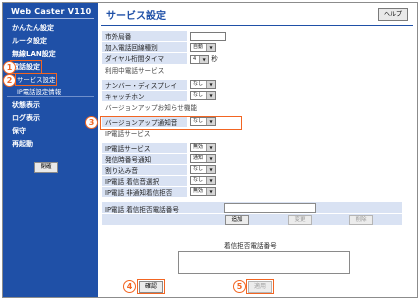 The image size is (420, 300). I want to click on annotation-highlight-confirm, so click(151, 286).